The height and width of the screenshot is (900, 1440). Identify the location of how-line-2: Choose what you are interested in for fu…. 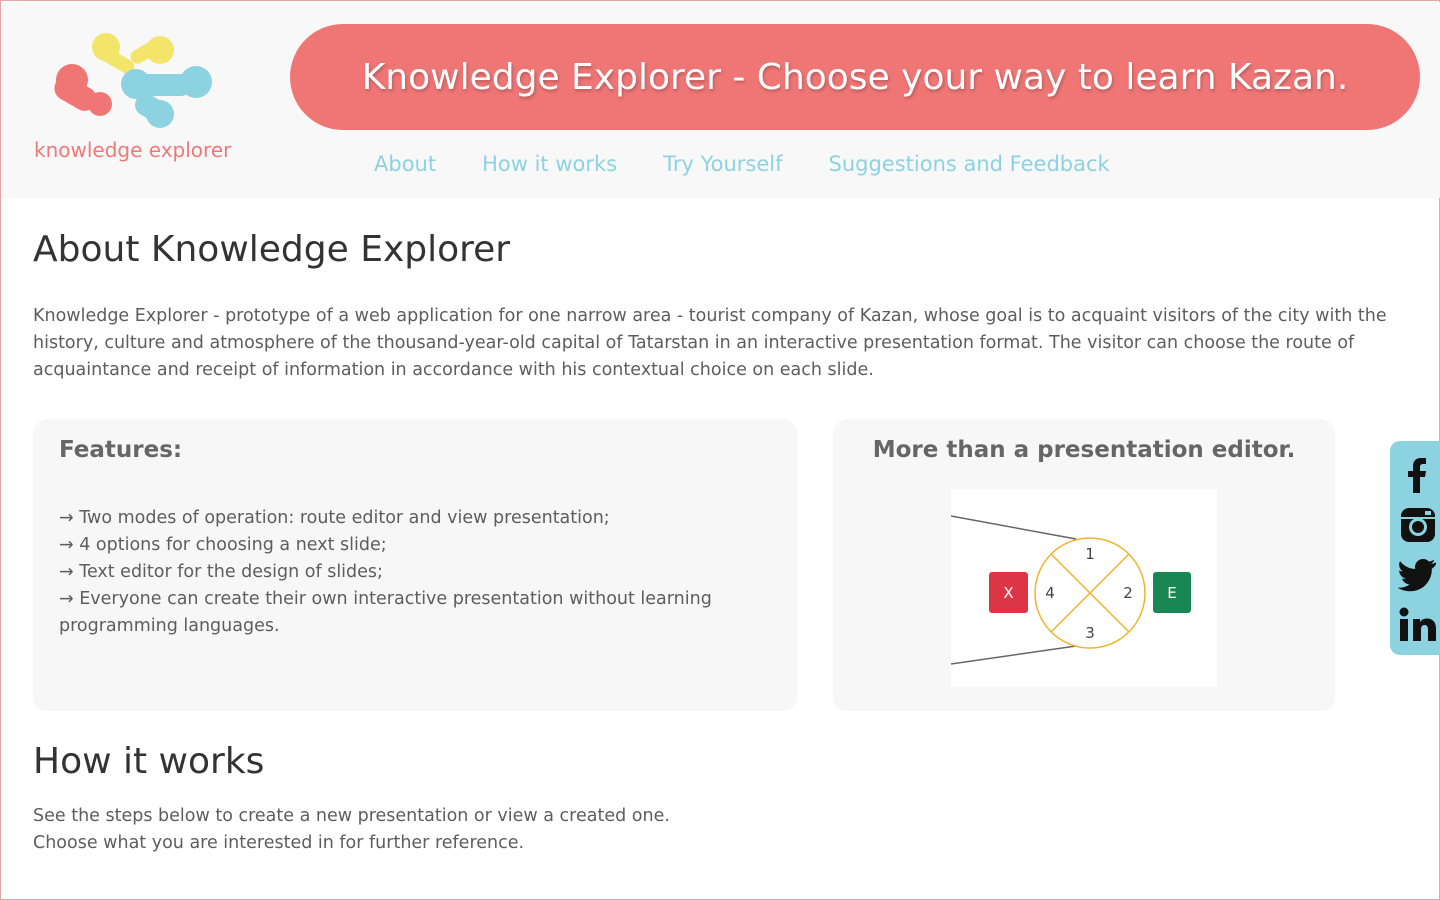
(279, 843).